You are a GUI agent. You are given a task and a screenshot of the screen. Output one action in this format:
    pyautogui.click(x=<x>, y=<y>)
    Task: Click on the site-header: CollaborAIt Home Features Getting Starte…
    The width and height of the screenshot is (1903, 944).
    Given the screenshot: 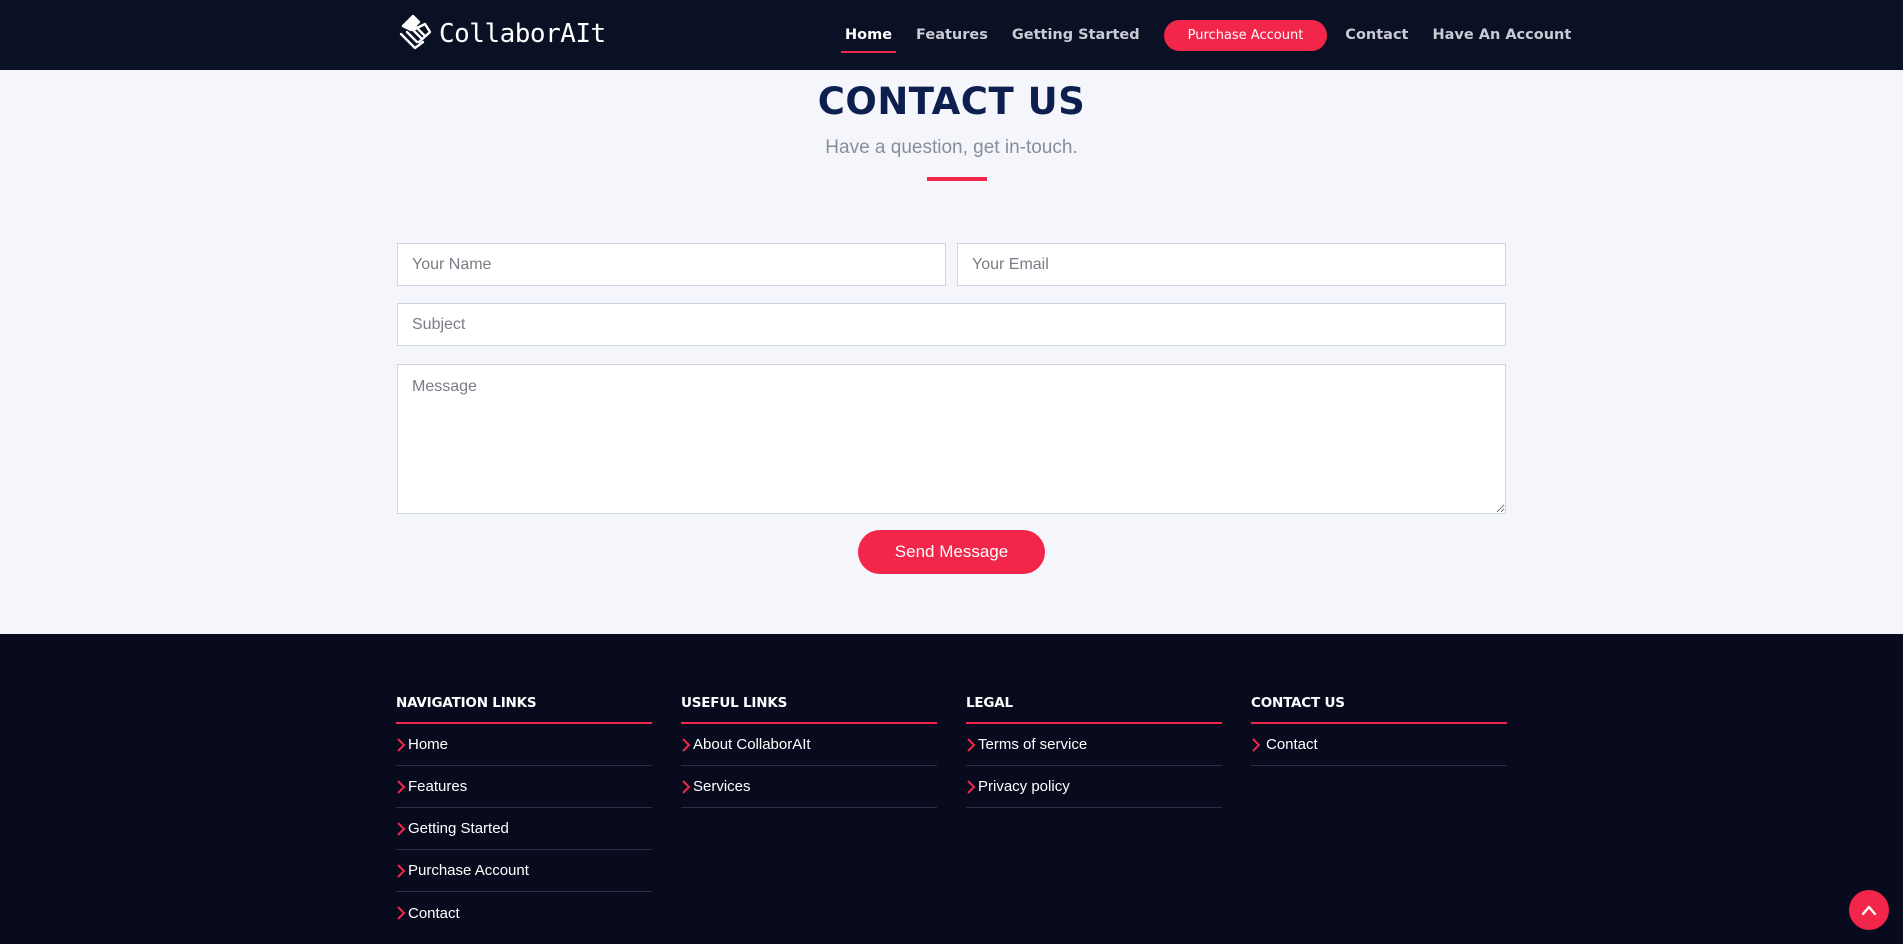 What is the action you would take?
    pyautogui.click(x=951, y=35)
    